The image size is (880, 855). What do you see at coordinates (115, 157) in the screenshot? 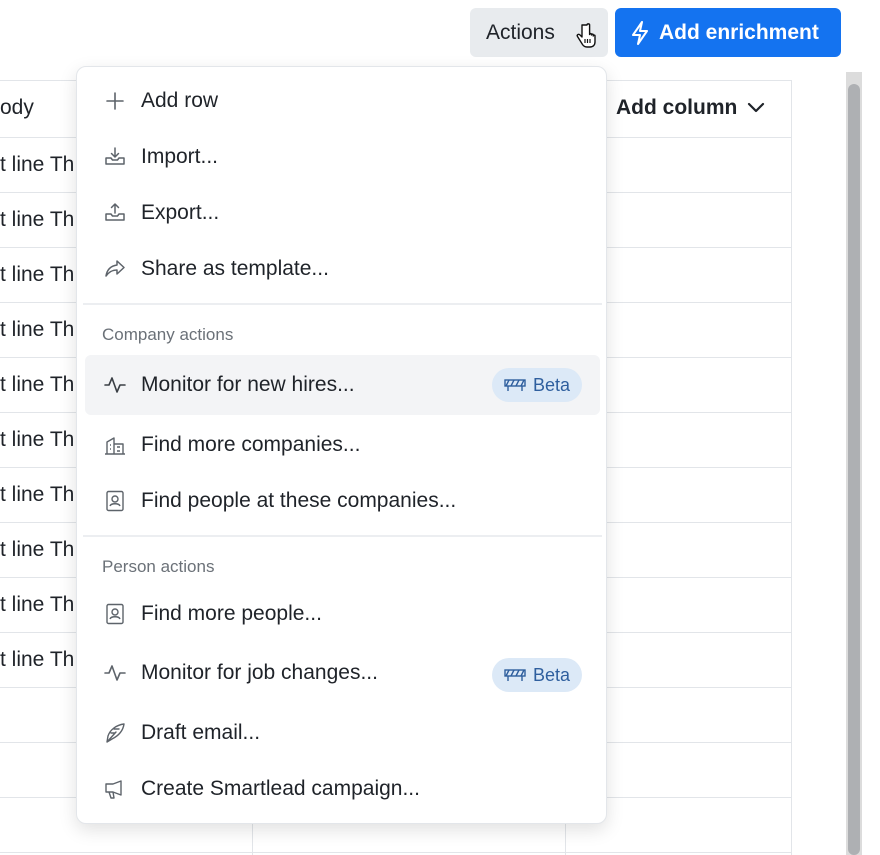
I see `import-icon` at bounding box center [115, 157].